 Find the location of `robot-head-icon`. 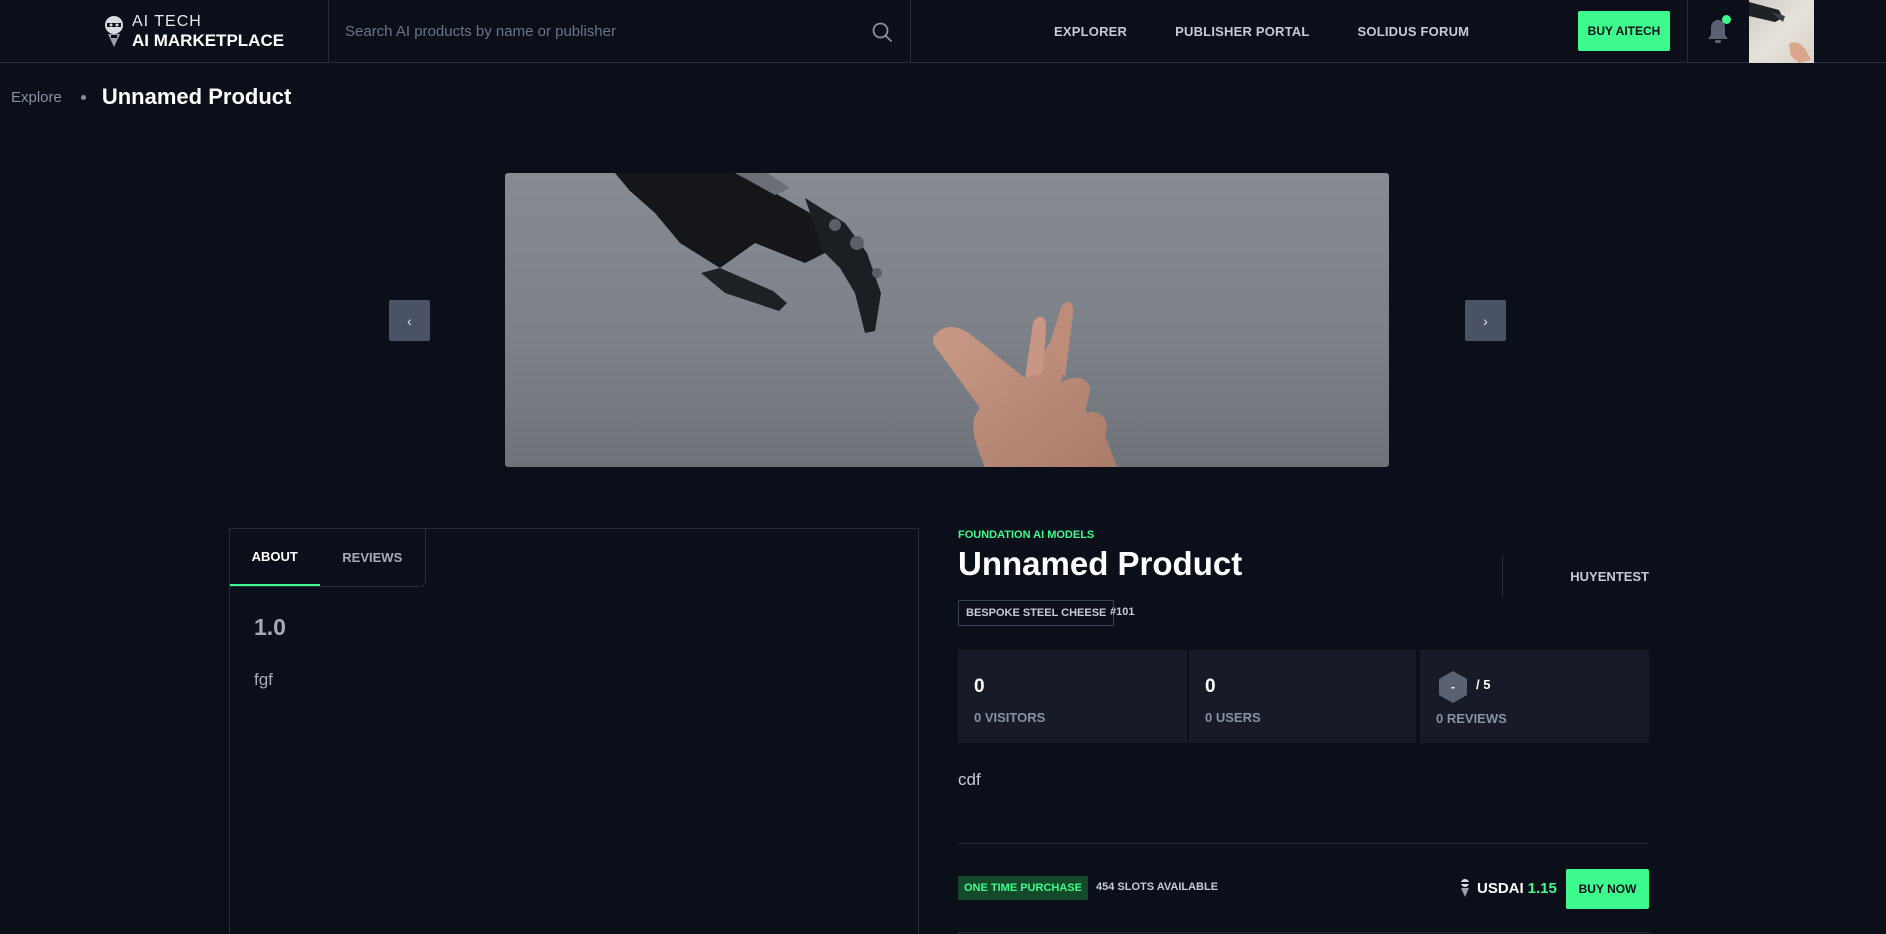

robot-head-icon is located at coordinates (114, 31).